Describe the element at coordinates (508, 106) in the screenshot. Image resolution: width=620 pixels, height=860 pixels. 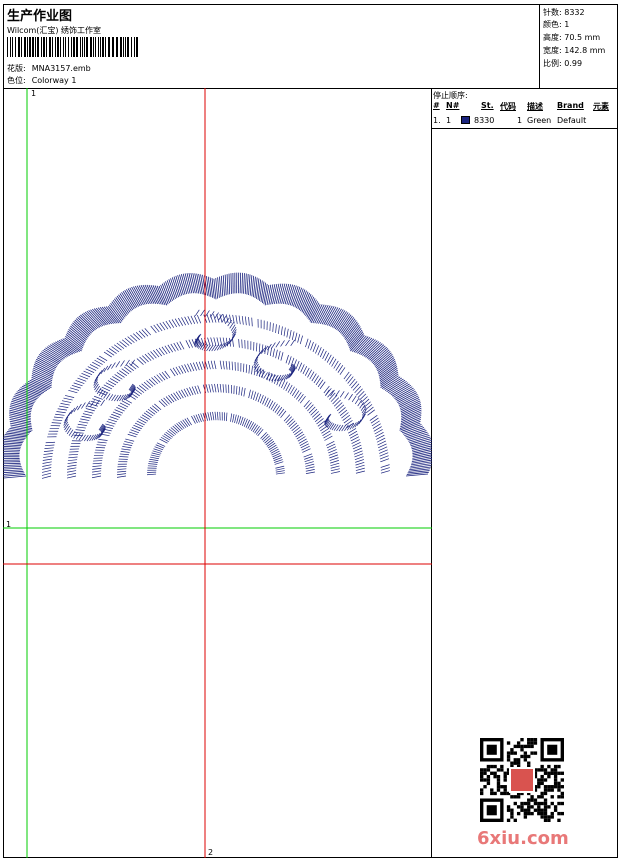
I see `col-code: 代码` at that location.